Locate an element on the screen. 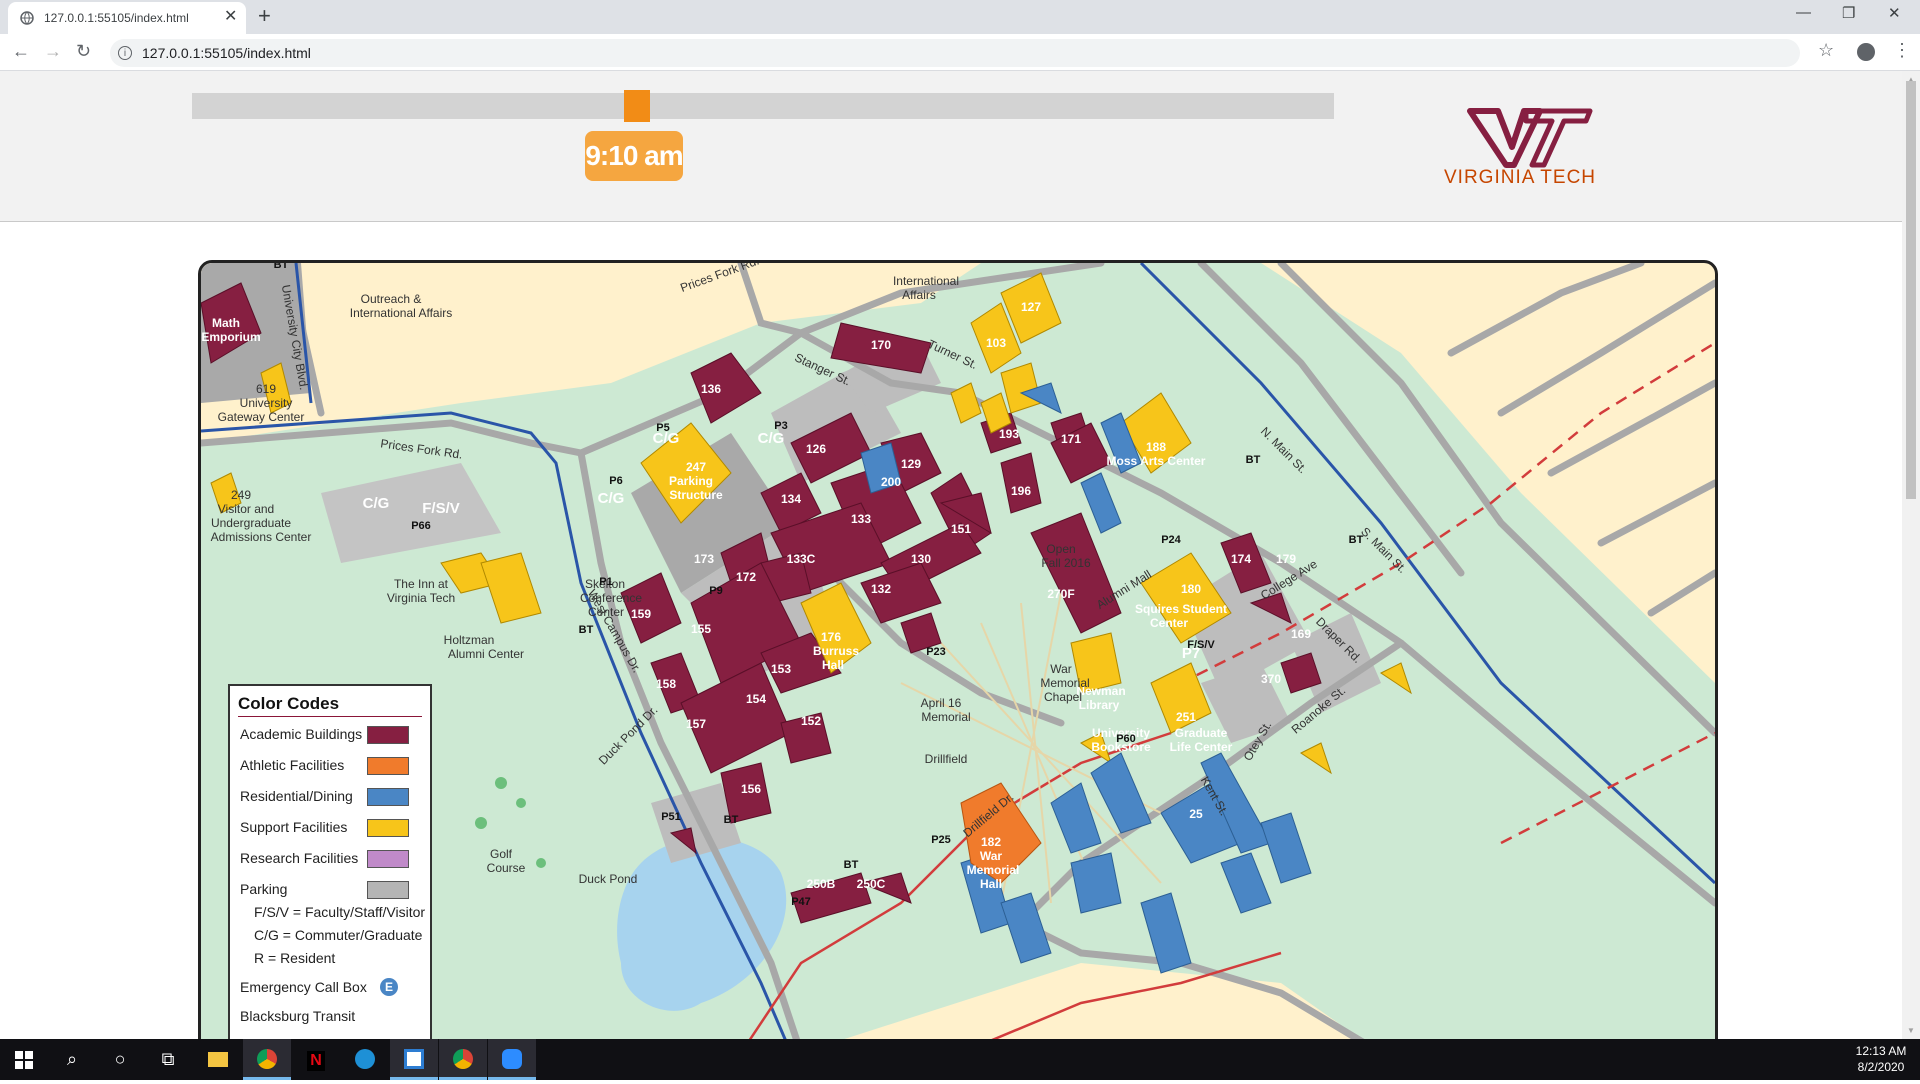  zoom-icon is located at coordinates (512, 1059).